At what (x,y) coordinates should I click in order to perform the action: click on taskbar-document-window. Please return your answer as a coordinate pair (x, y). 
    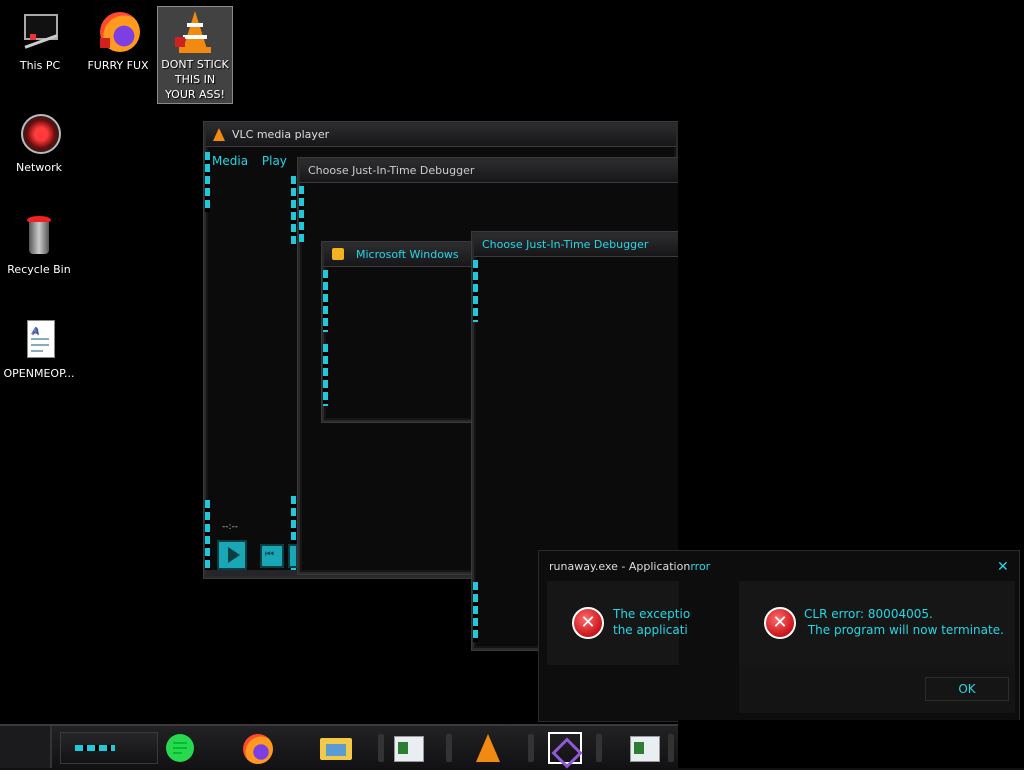
    Looking at the image, I should click on (408, 748).